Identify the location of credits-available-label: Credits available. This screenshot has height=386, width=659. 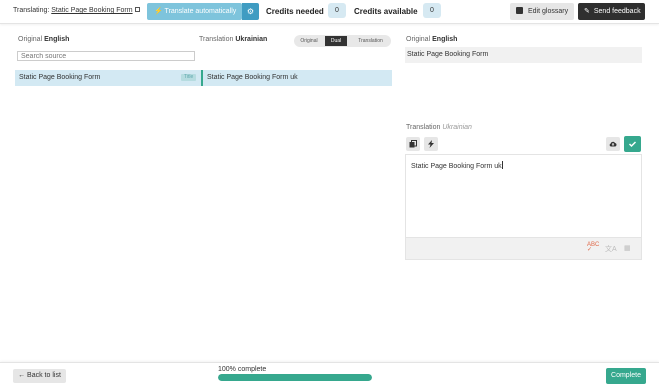
(386, 11).